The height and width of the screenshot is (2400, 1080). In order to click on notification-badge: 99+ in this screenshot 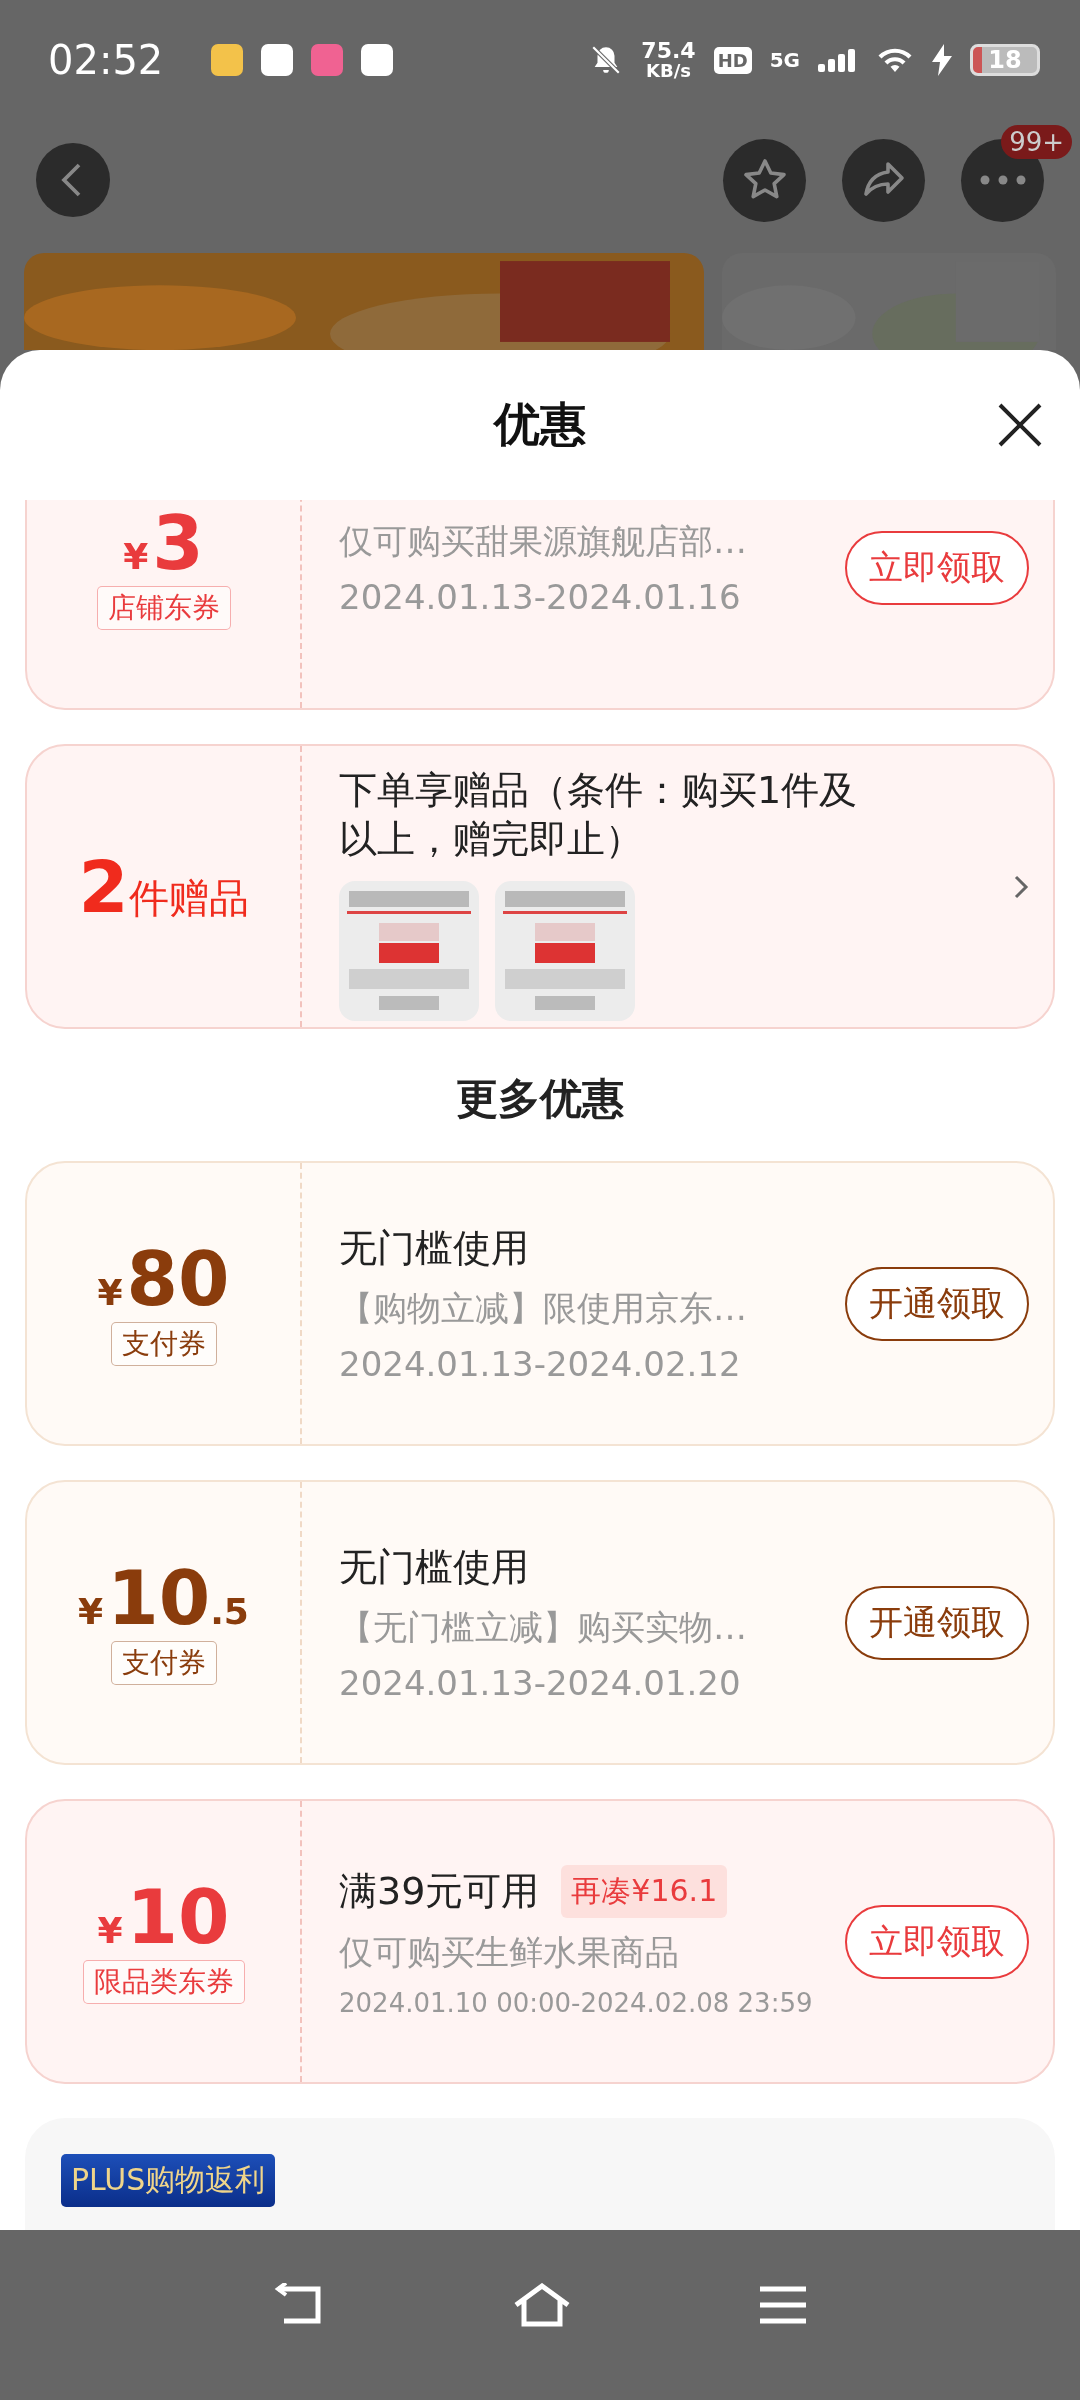, I will do `click(1036, 141)`.